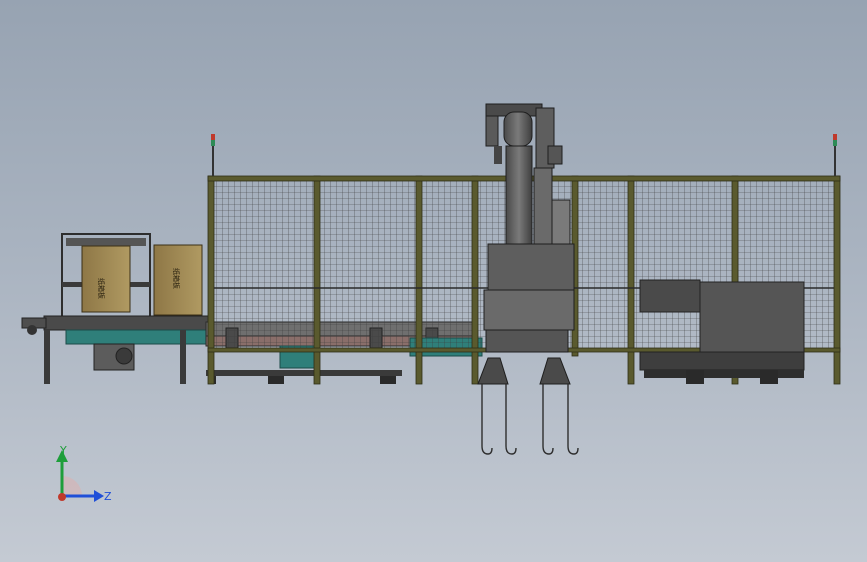 The image size is (867, 562). I want to click on carton-label-left: 纸箱板, so click(101, 288).